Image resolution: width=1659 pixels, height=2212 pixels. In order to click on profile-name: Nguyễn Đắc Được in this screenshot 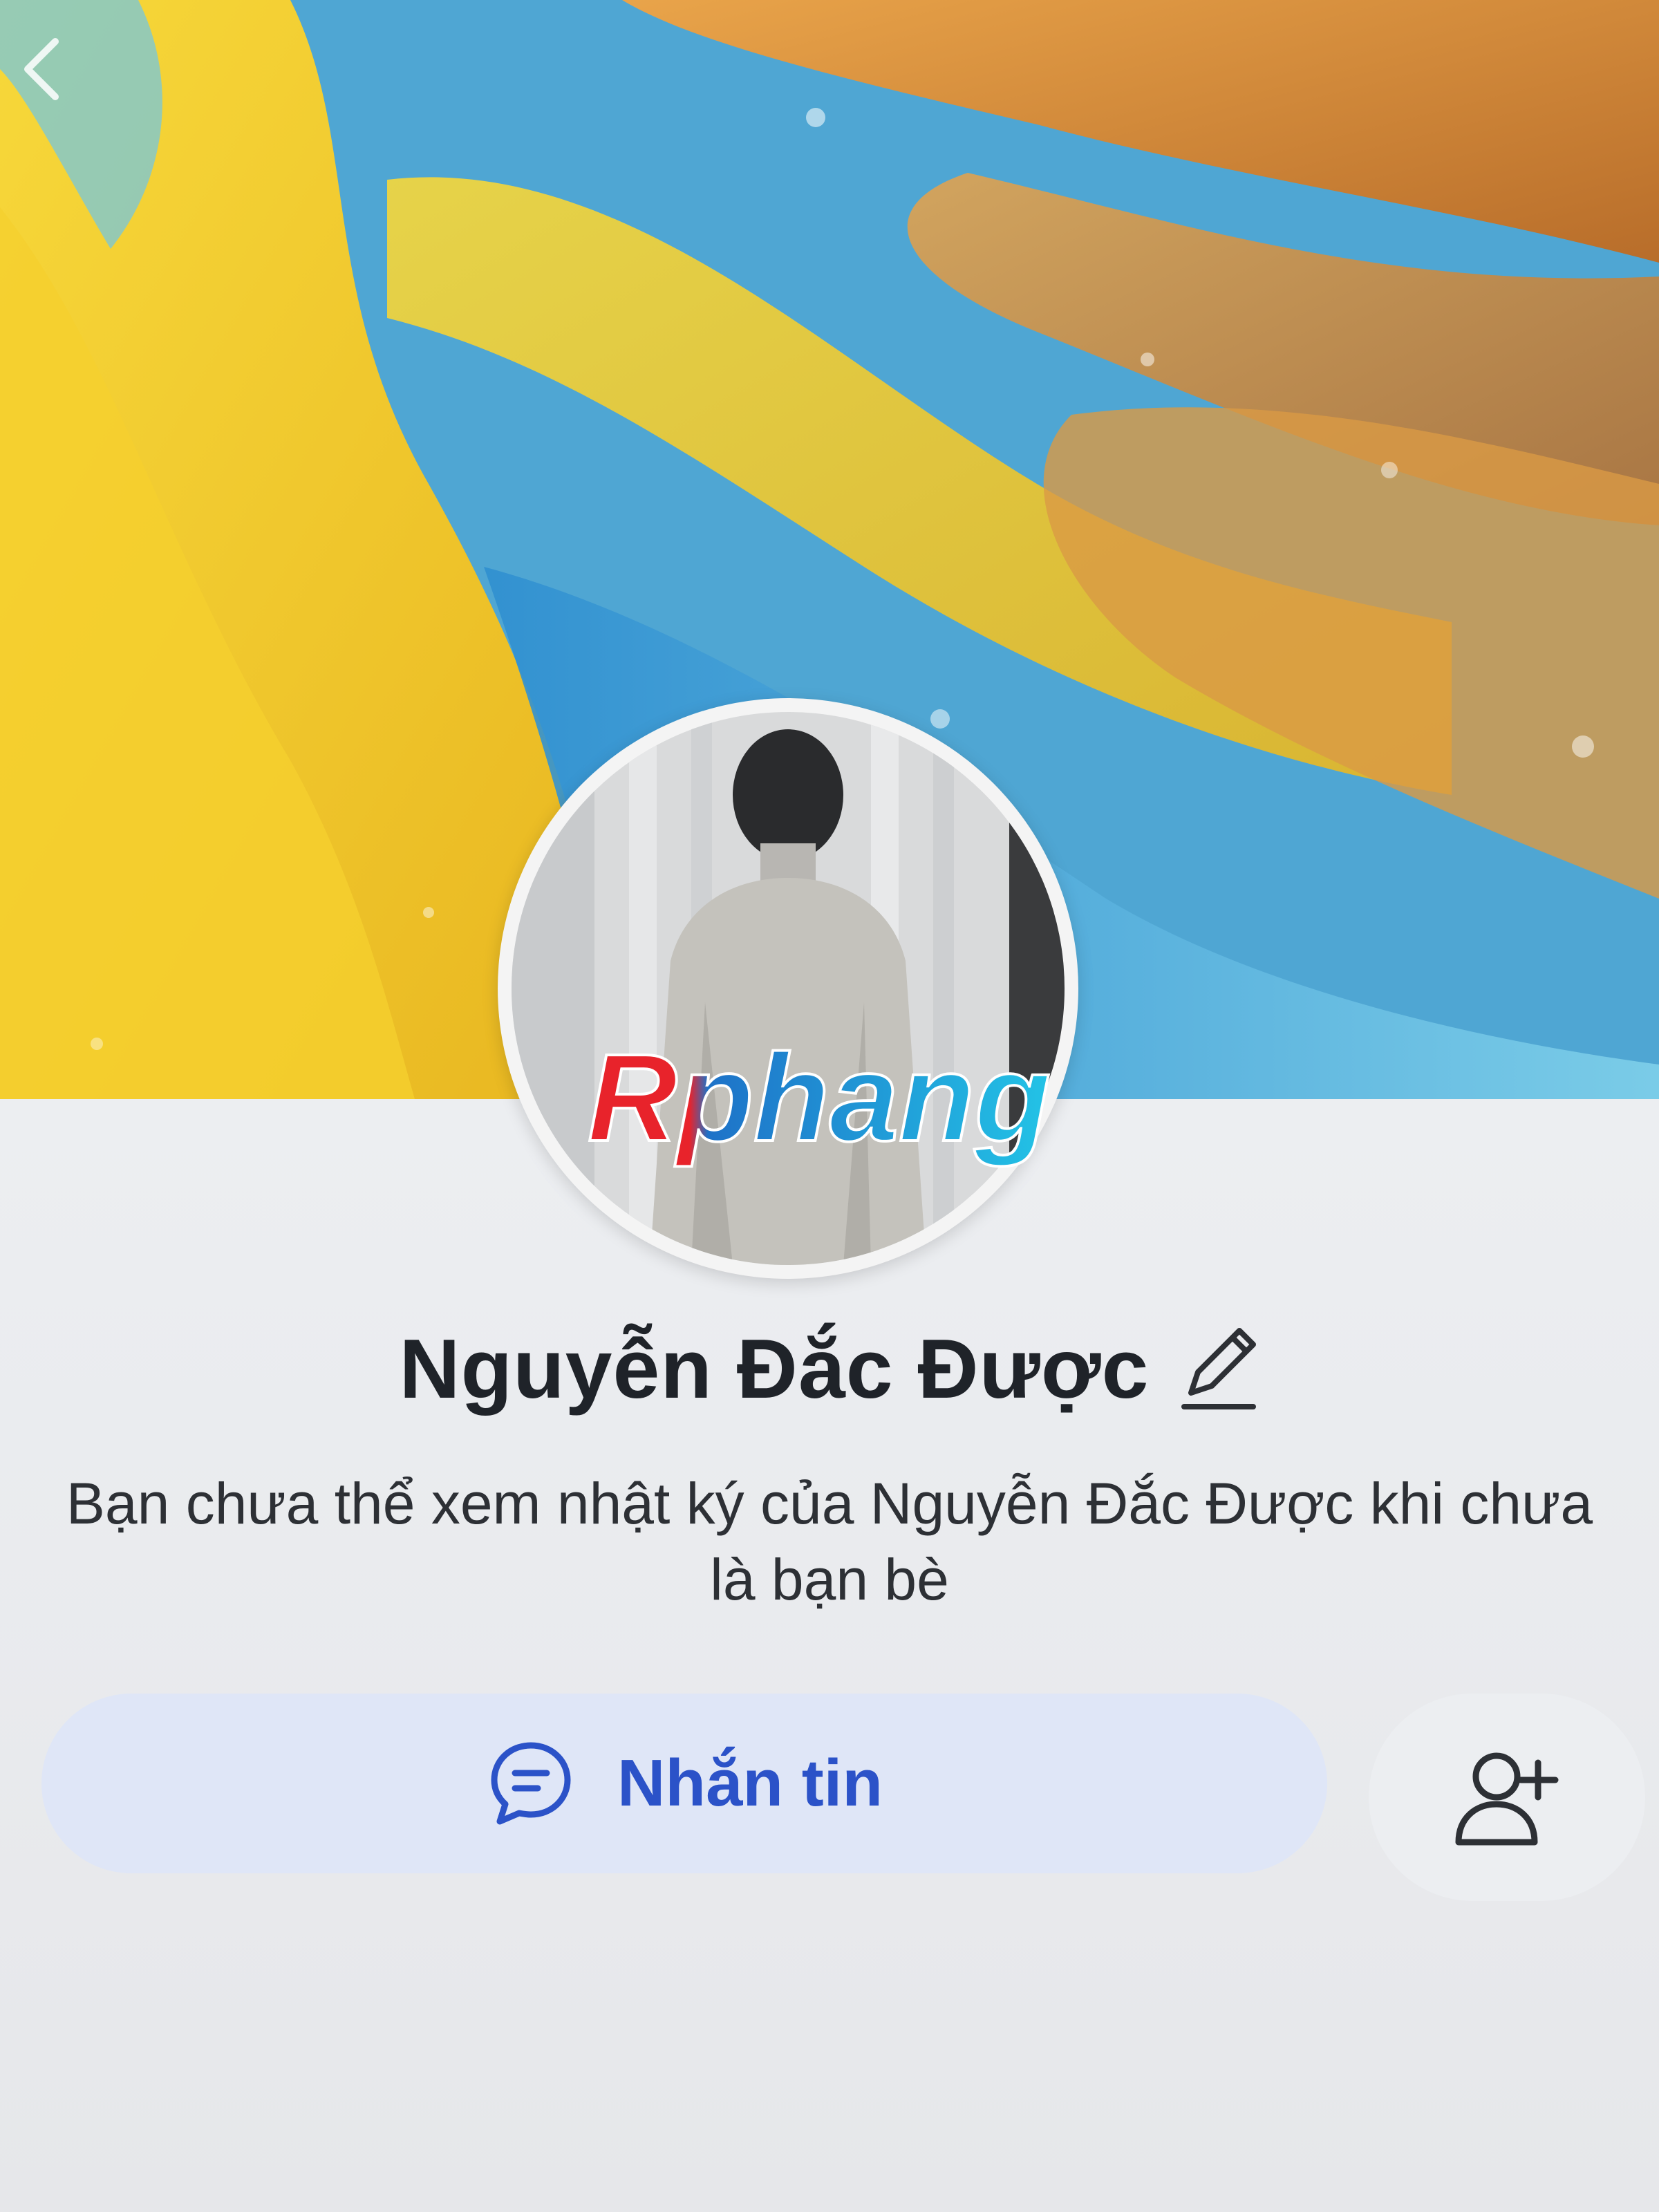, I will do `click(774, 1369)`.